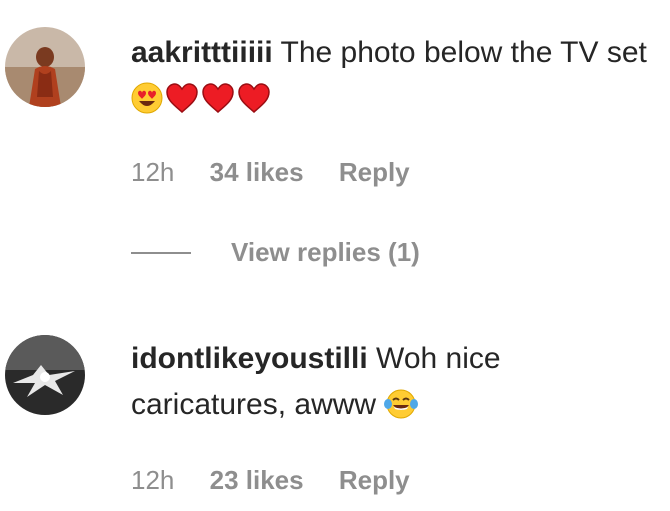 This screenshot has height=511, width=670. What do you see at coordinates (257, 480) in the screenshot?
I see `likes-count: 23 likes` at bounding box center [257, 480].